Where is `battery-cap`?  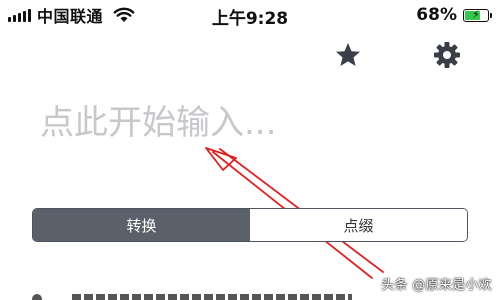
battery-cap is located at coordinates (491, 15).